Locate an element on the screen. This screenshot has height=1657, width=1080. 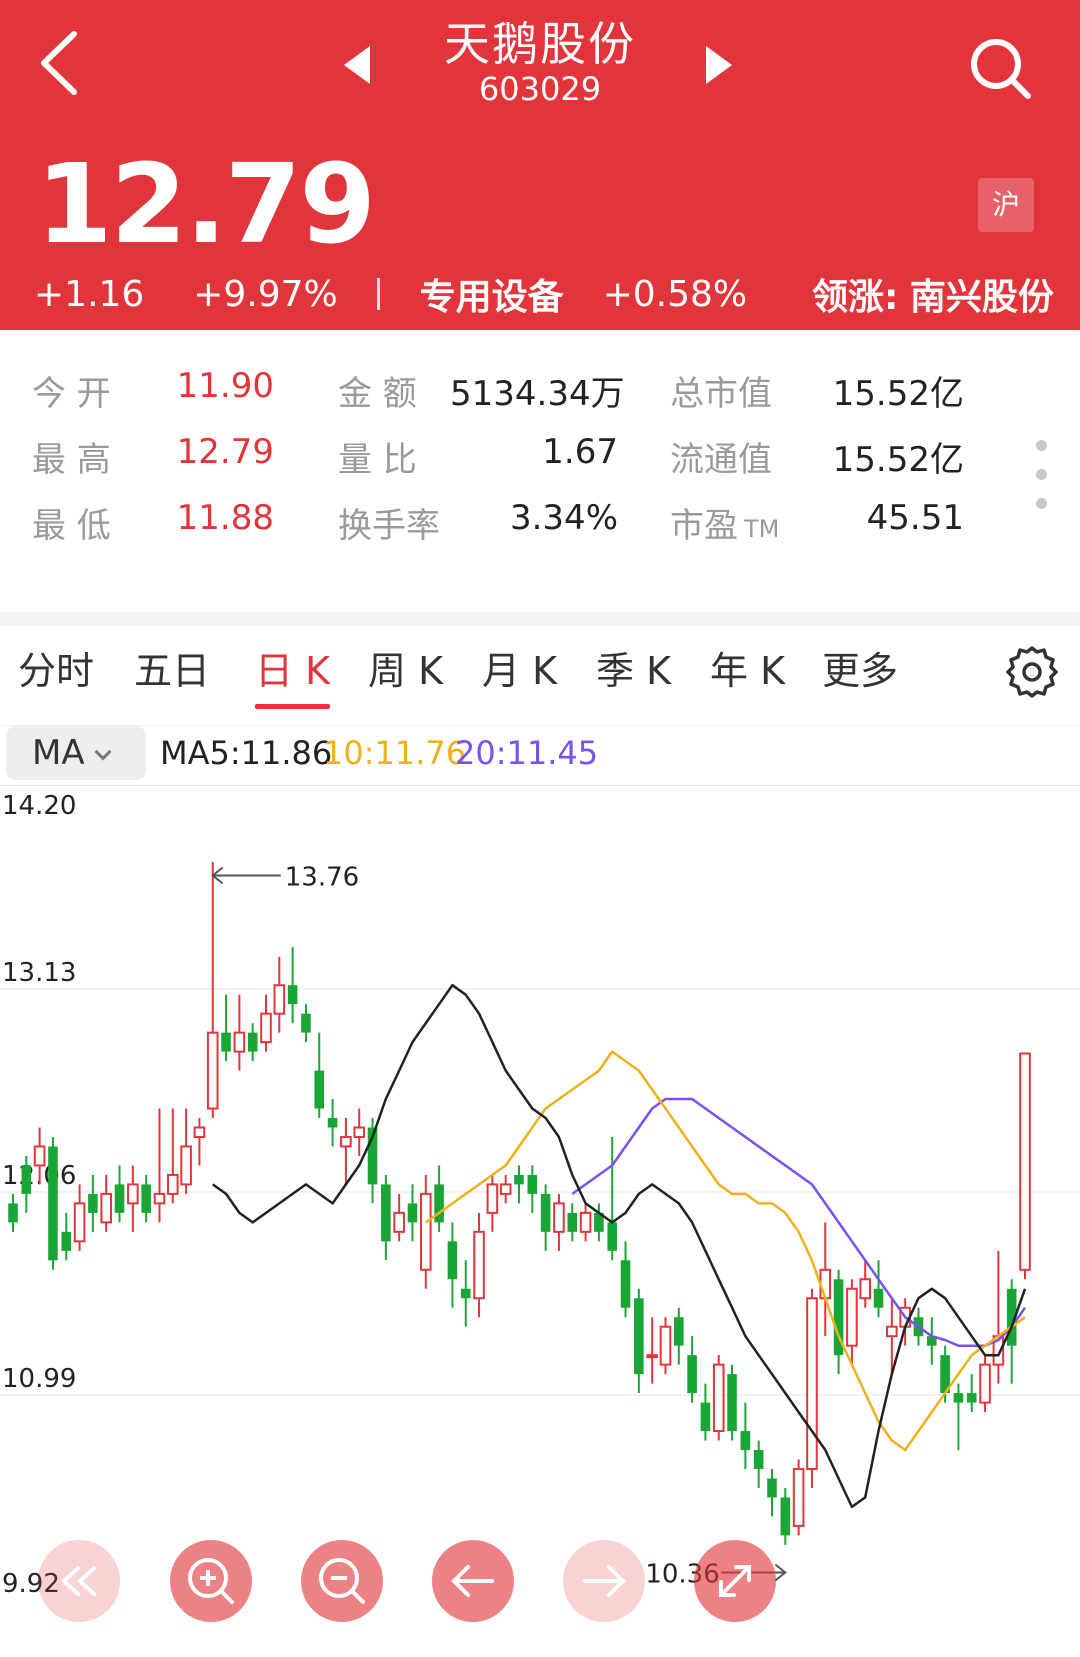
move-left-button is located at coordinates (473, 1581).